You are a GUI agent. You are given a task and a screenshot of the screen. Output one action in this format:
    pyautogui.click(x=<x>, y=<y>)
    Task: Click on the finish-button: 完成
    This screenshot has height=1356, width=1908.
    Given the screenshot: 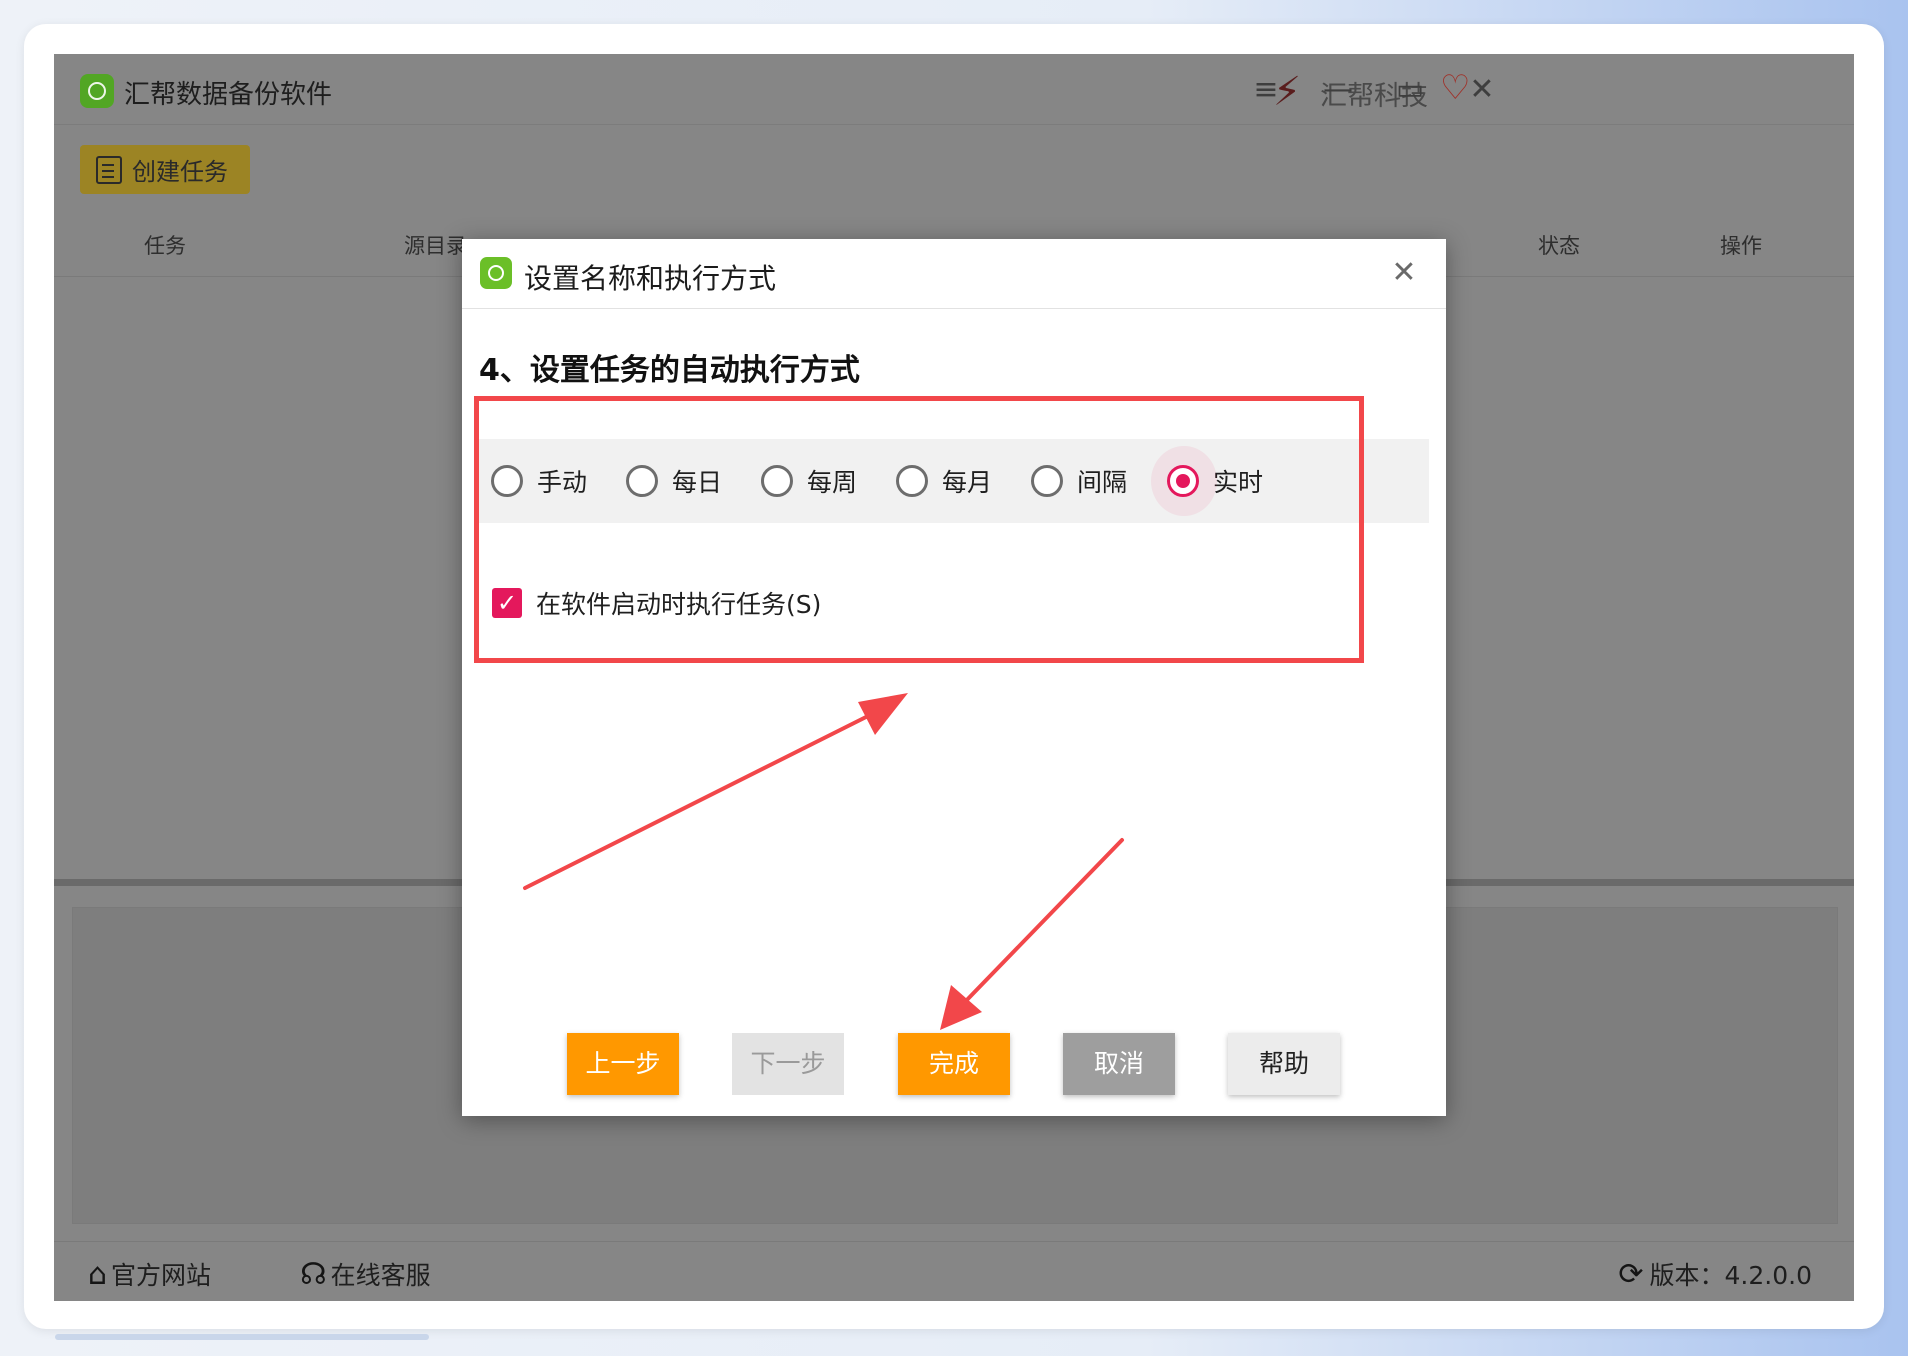 What is the action you would take?
    pyautogui.click(x=954, y=1064)
    